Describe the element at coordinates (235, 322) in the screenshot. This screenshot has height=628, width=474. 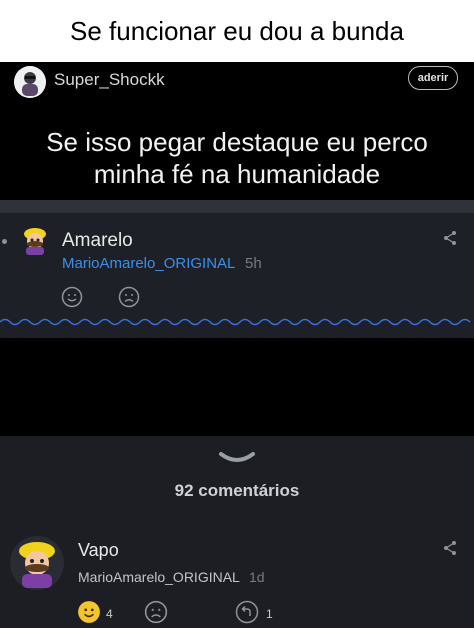
I see `spellcheck-squiggle` at that location.